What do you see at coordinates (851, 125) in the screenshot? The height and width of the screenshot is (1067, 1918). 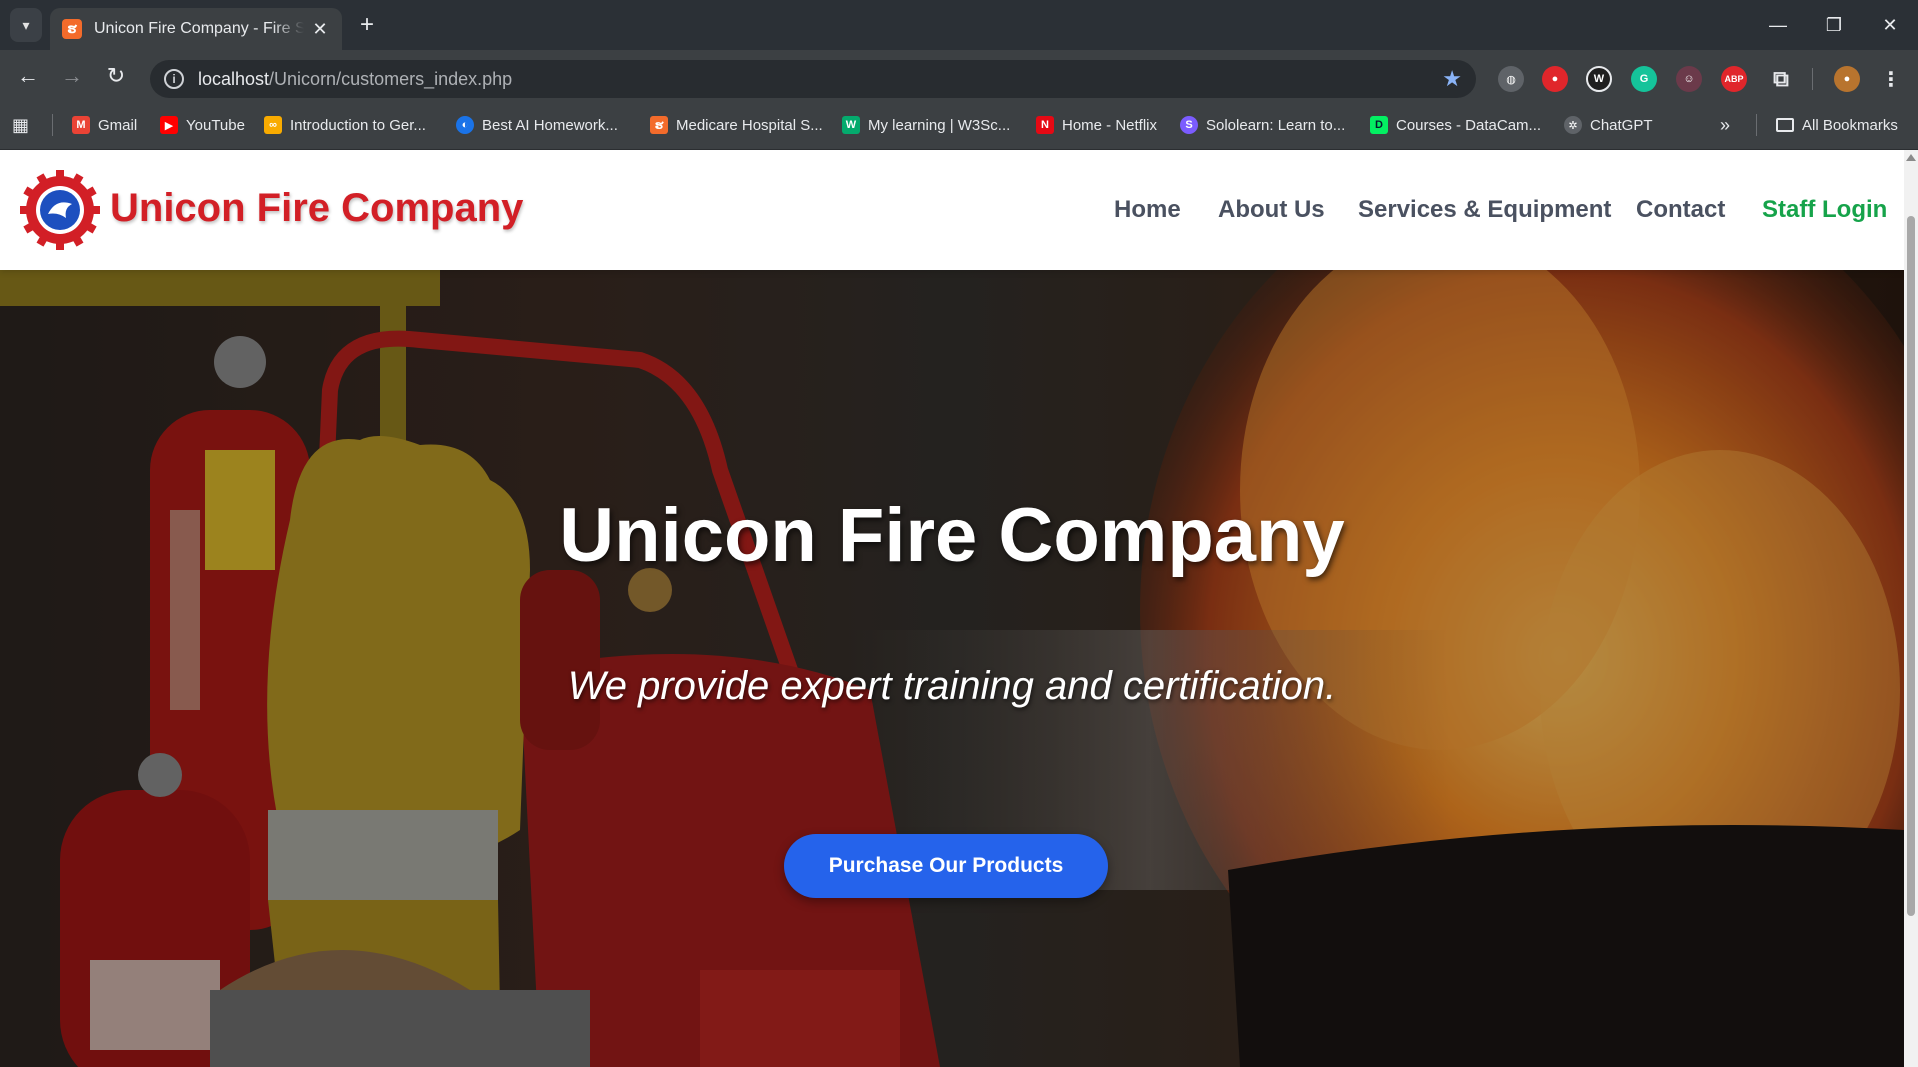 I see `w3schools-icon: W` at bounding box center [851, 125].